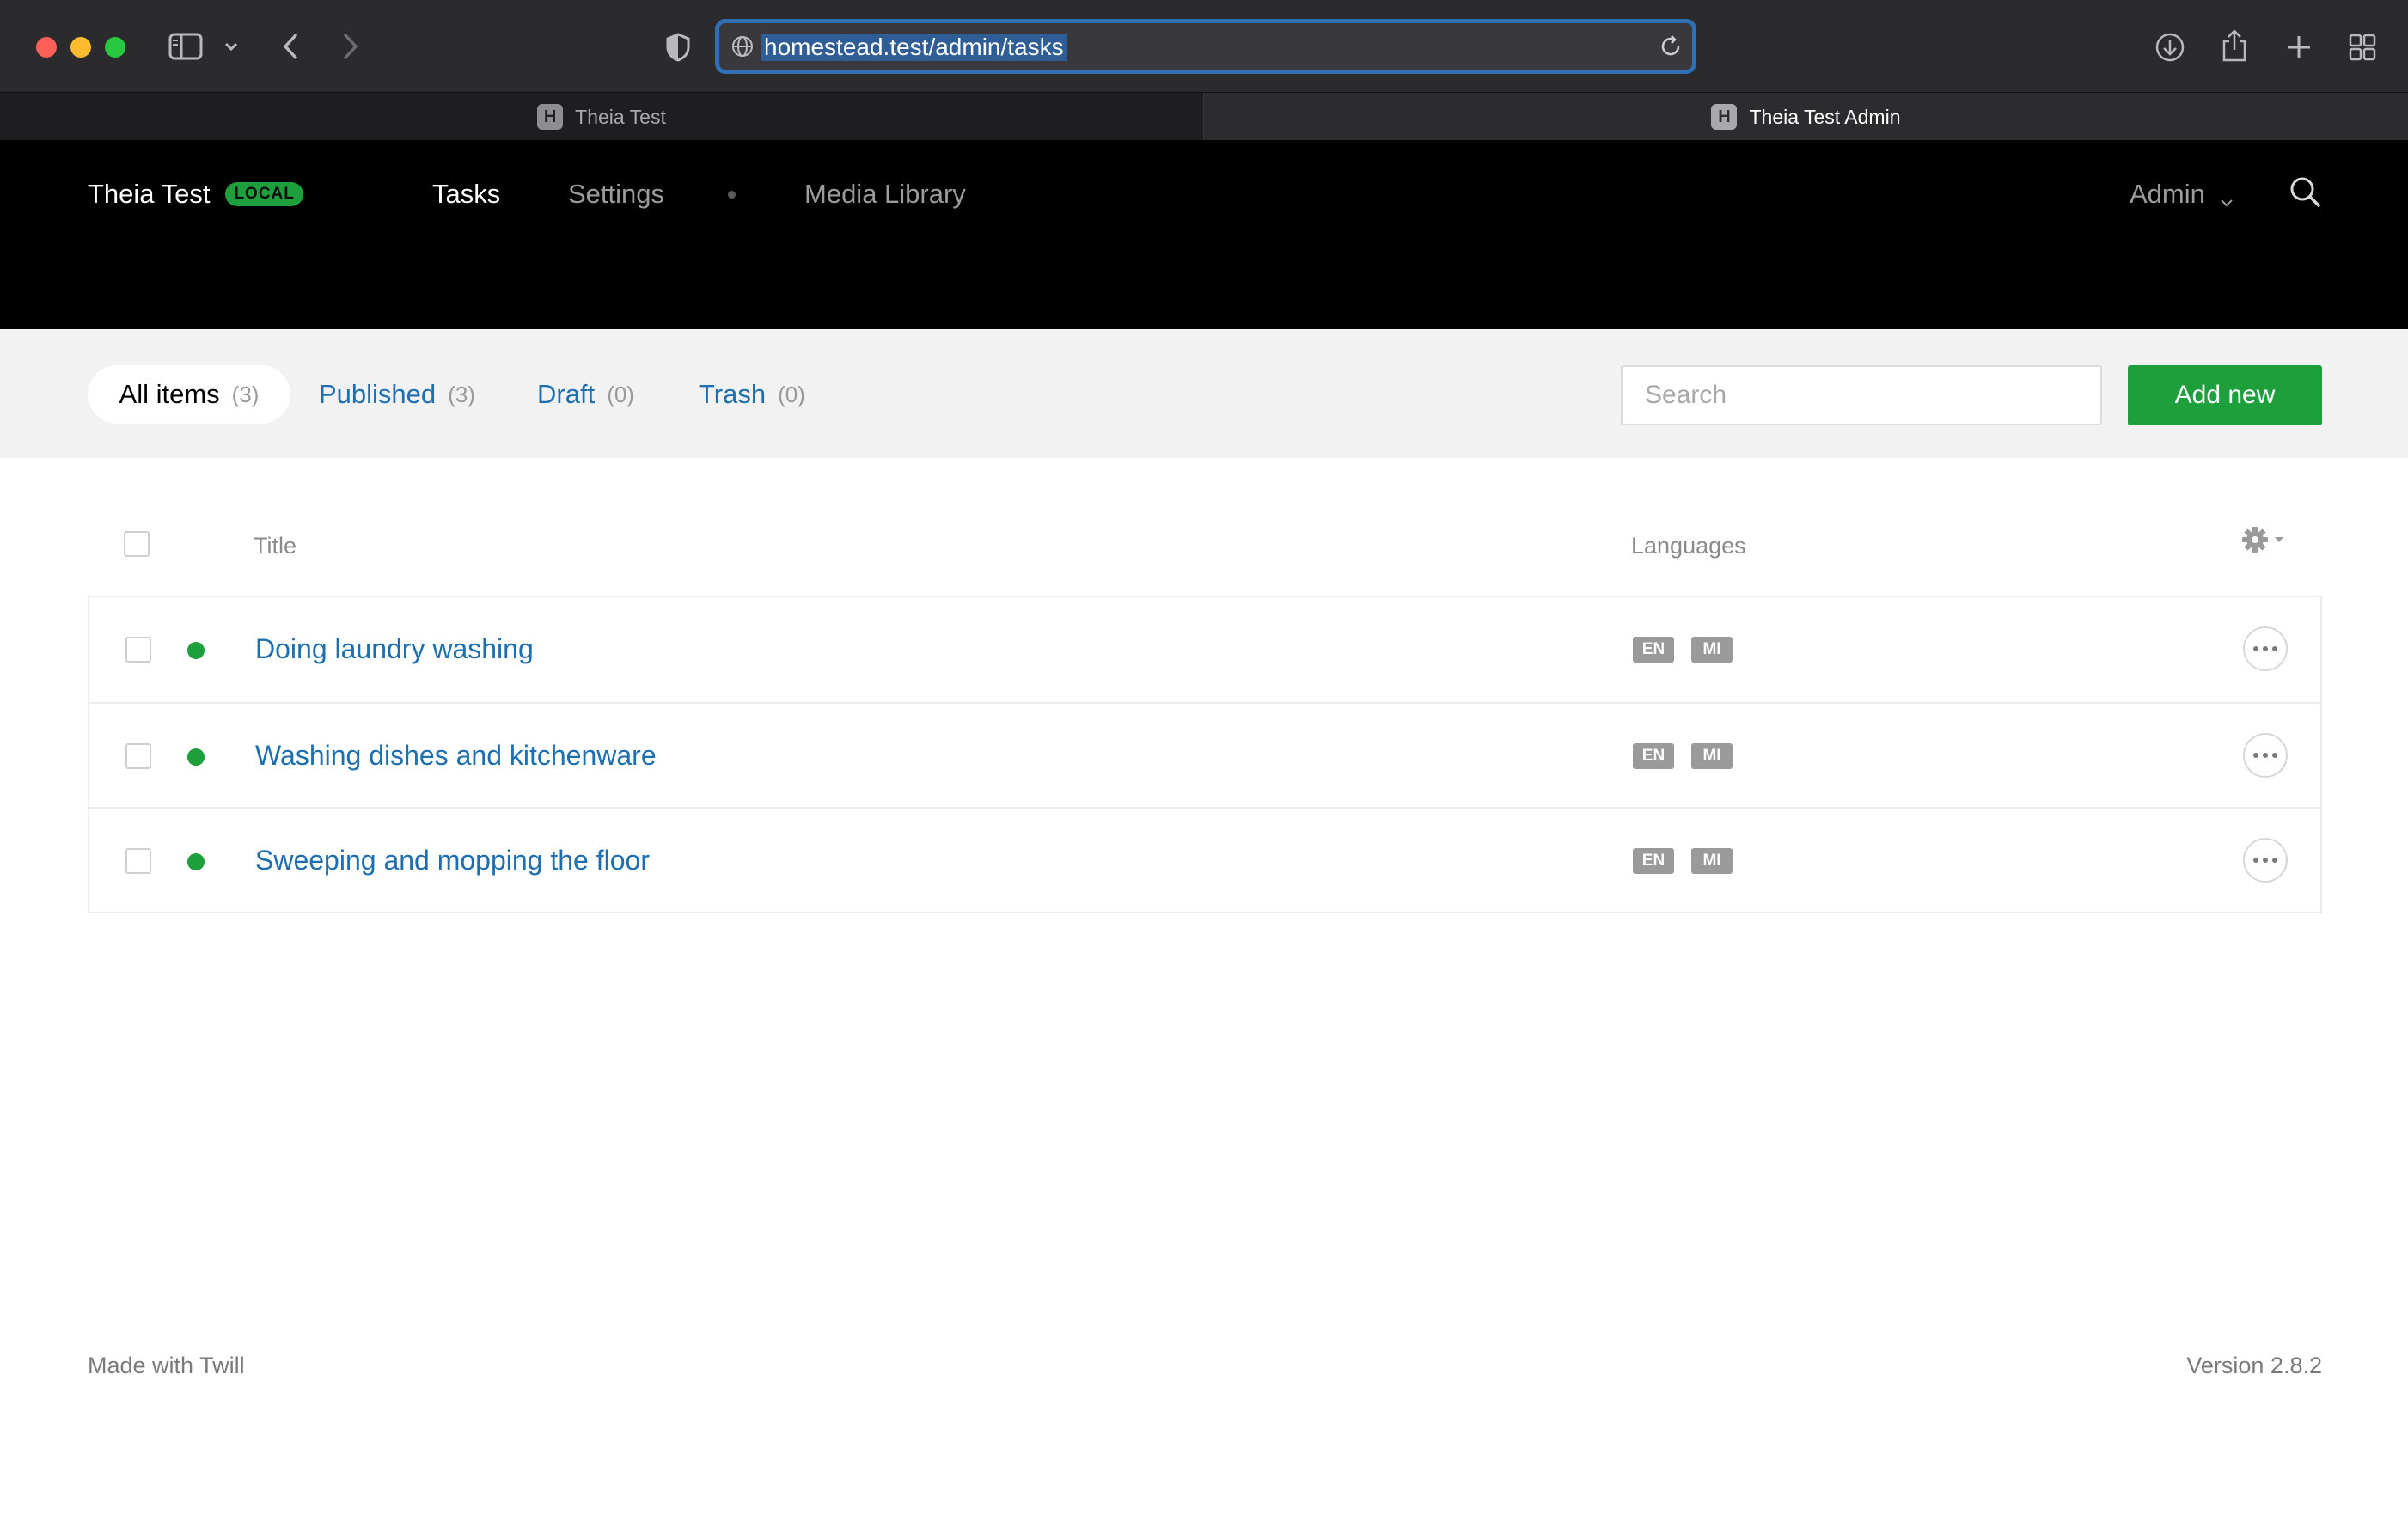  Describe the element at coordinates (2299, 47) in the screenshot. I see `new-tab-plus-icon` at that location.